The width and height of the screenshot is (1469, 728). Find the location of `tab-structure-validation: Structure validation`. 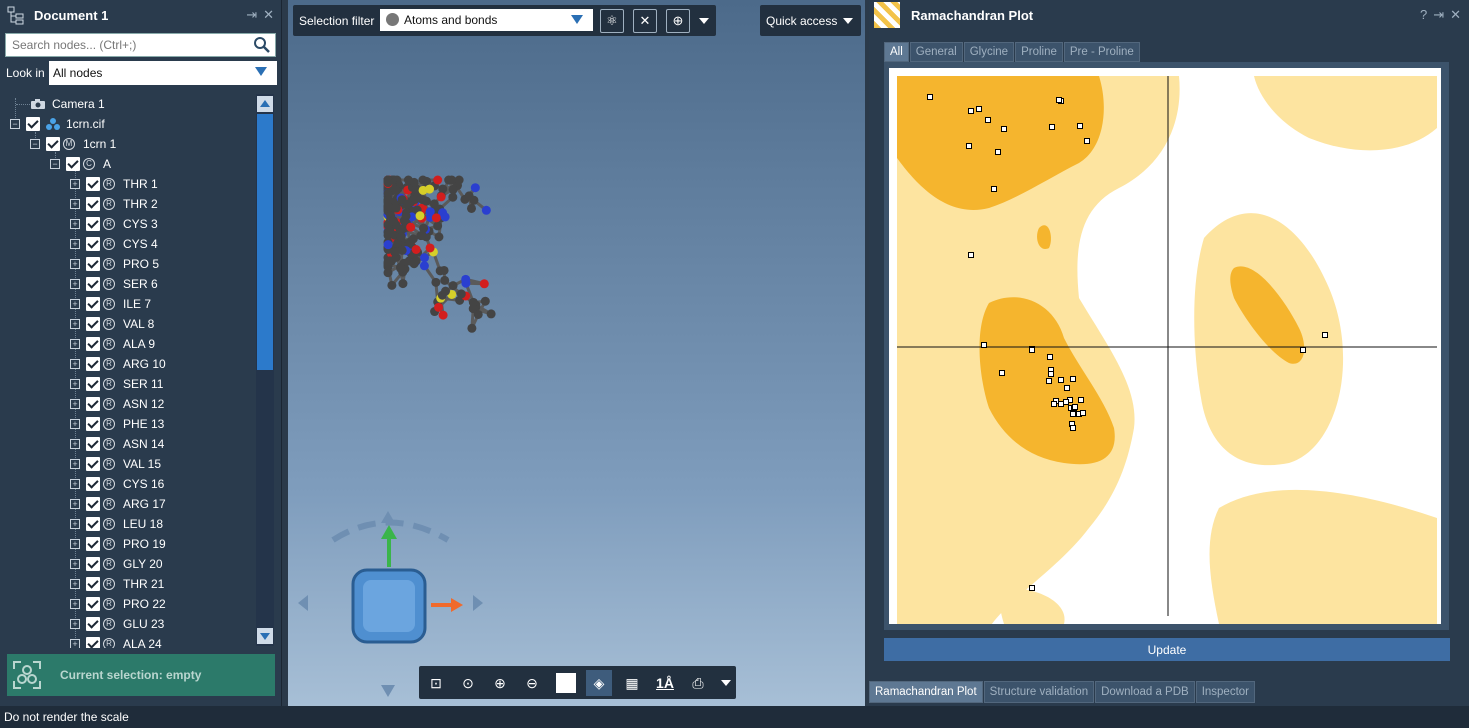

tab-structure-validation: Structure validation is located at coordinates (1039, 692).